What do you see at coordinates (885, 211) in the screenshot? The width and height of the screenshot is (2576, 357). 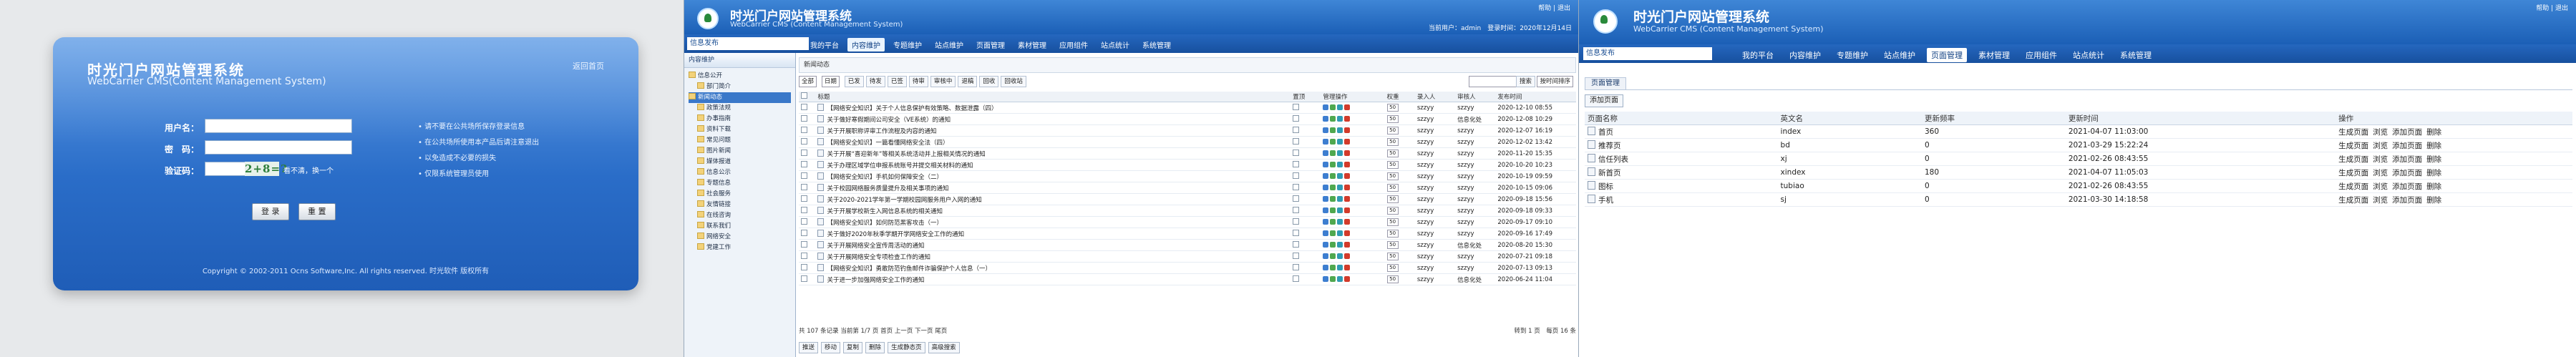 I see `row-title-link: 关于开展学校新生入网信息系统的相关通知` at bounding box center [885, 211].